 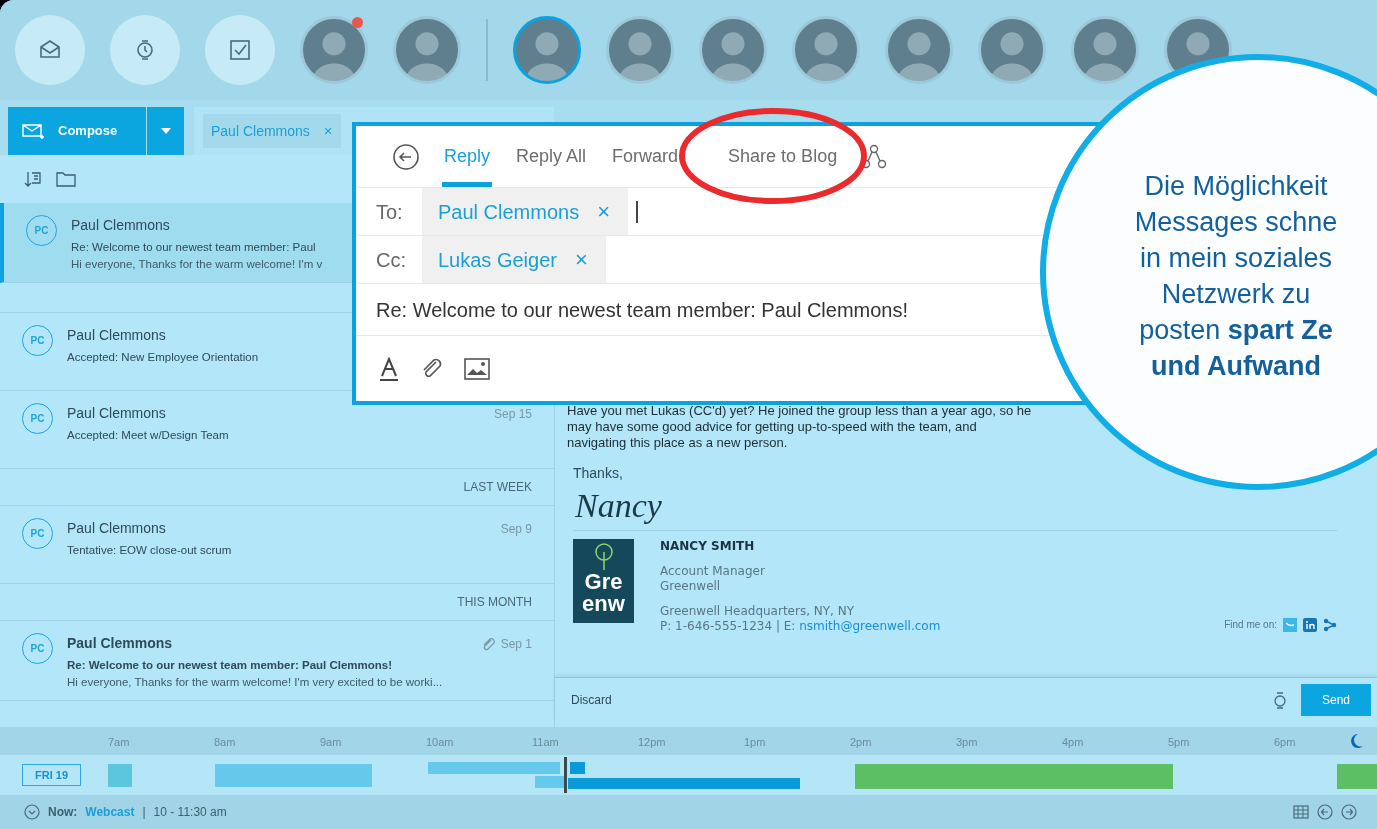 What do you see at coordinates (691, 586) in the screenshot?
I see `company-name: Greenwell` at bounding box center [691, 586].